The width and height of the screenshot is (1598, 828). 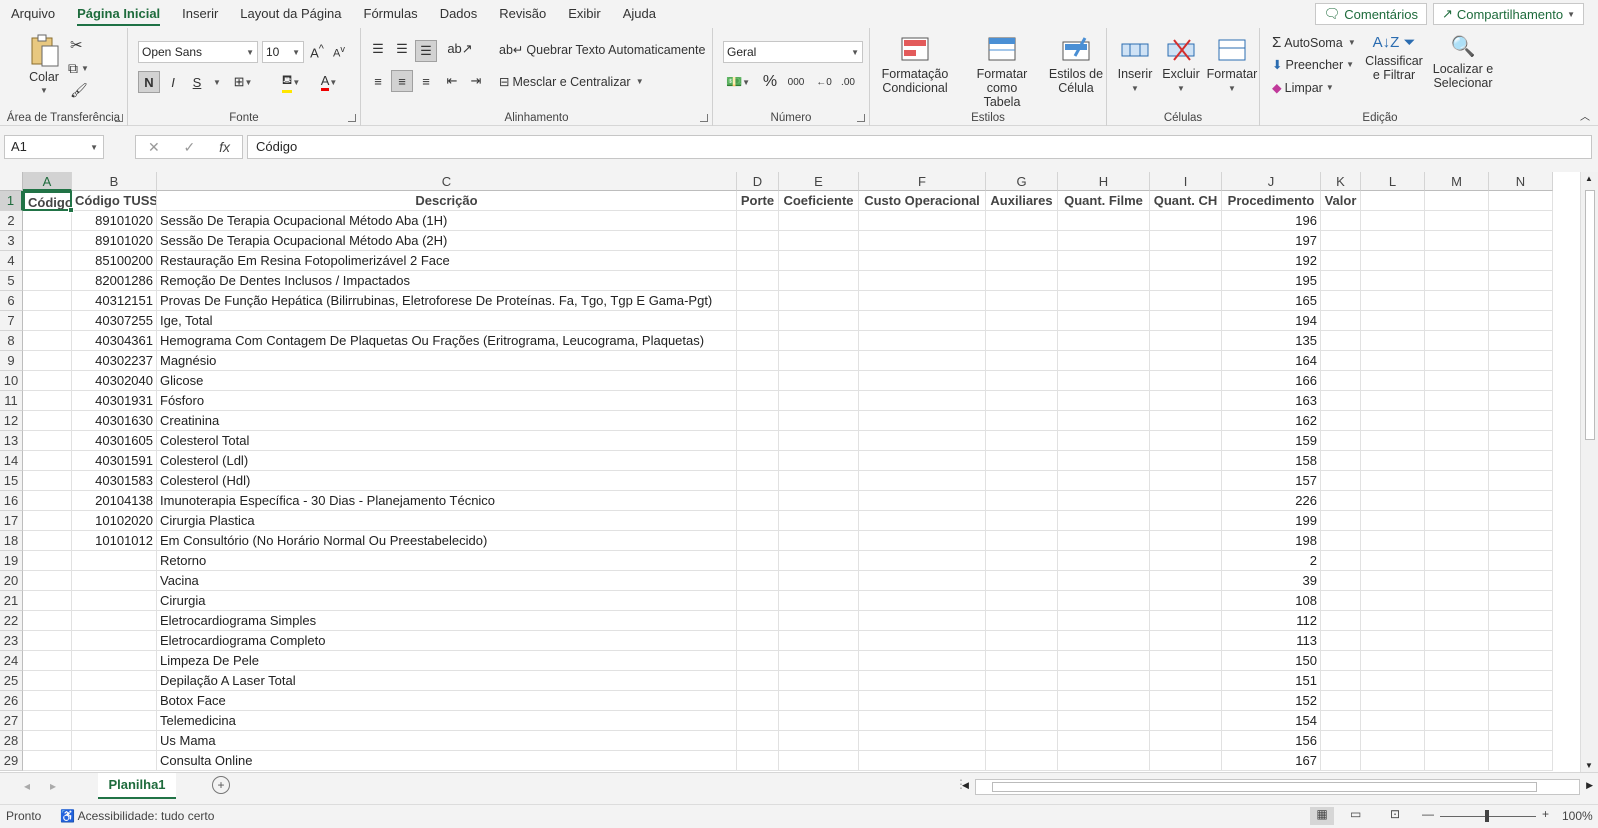 I want to click on scroll-right-icon: ▶, so click(x=1589, y=785).